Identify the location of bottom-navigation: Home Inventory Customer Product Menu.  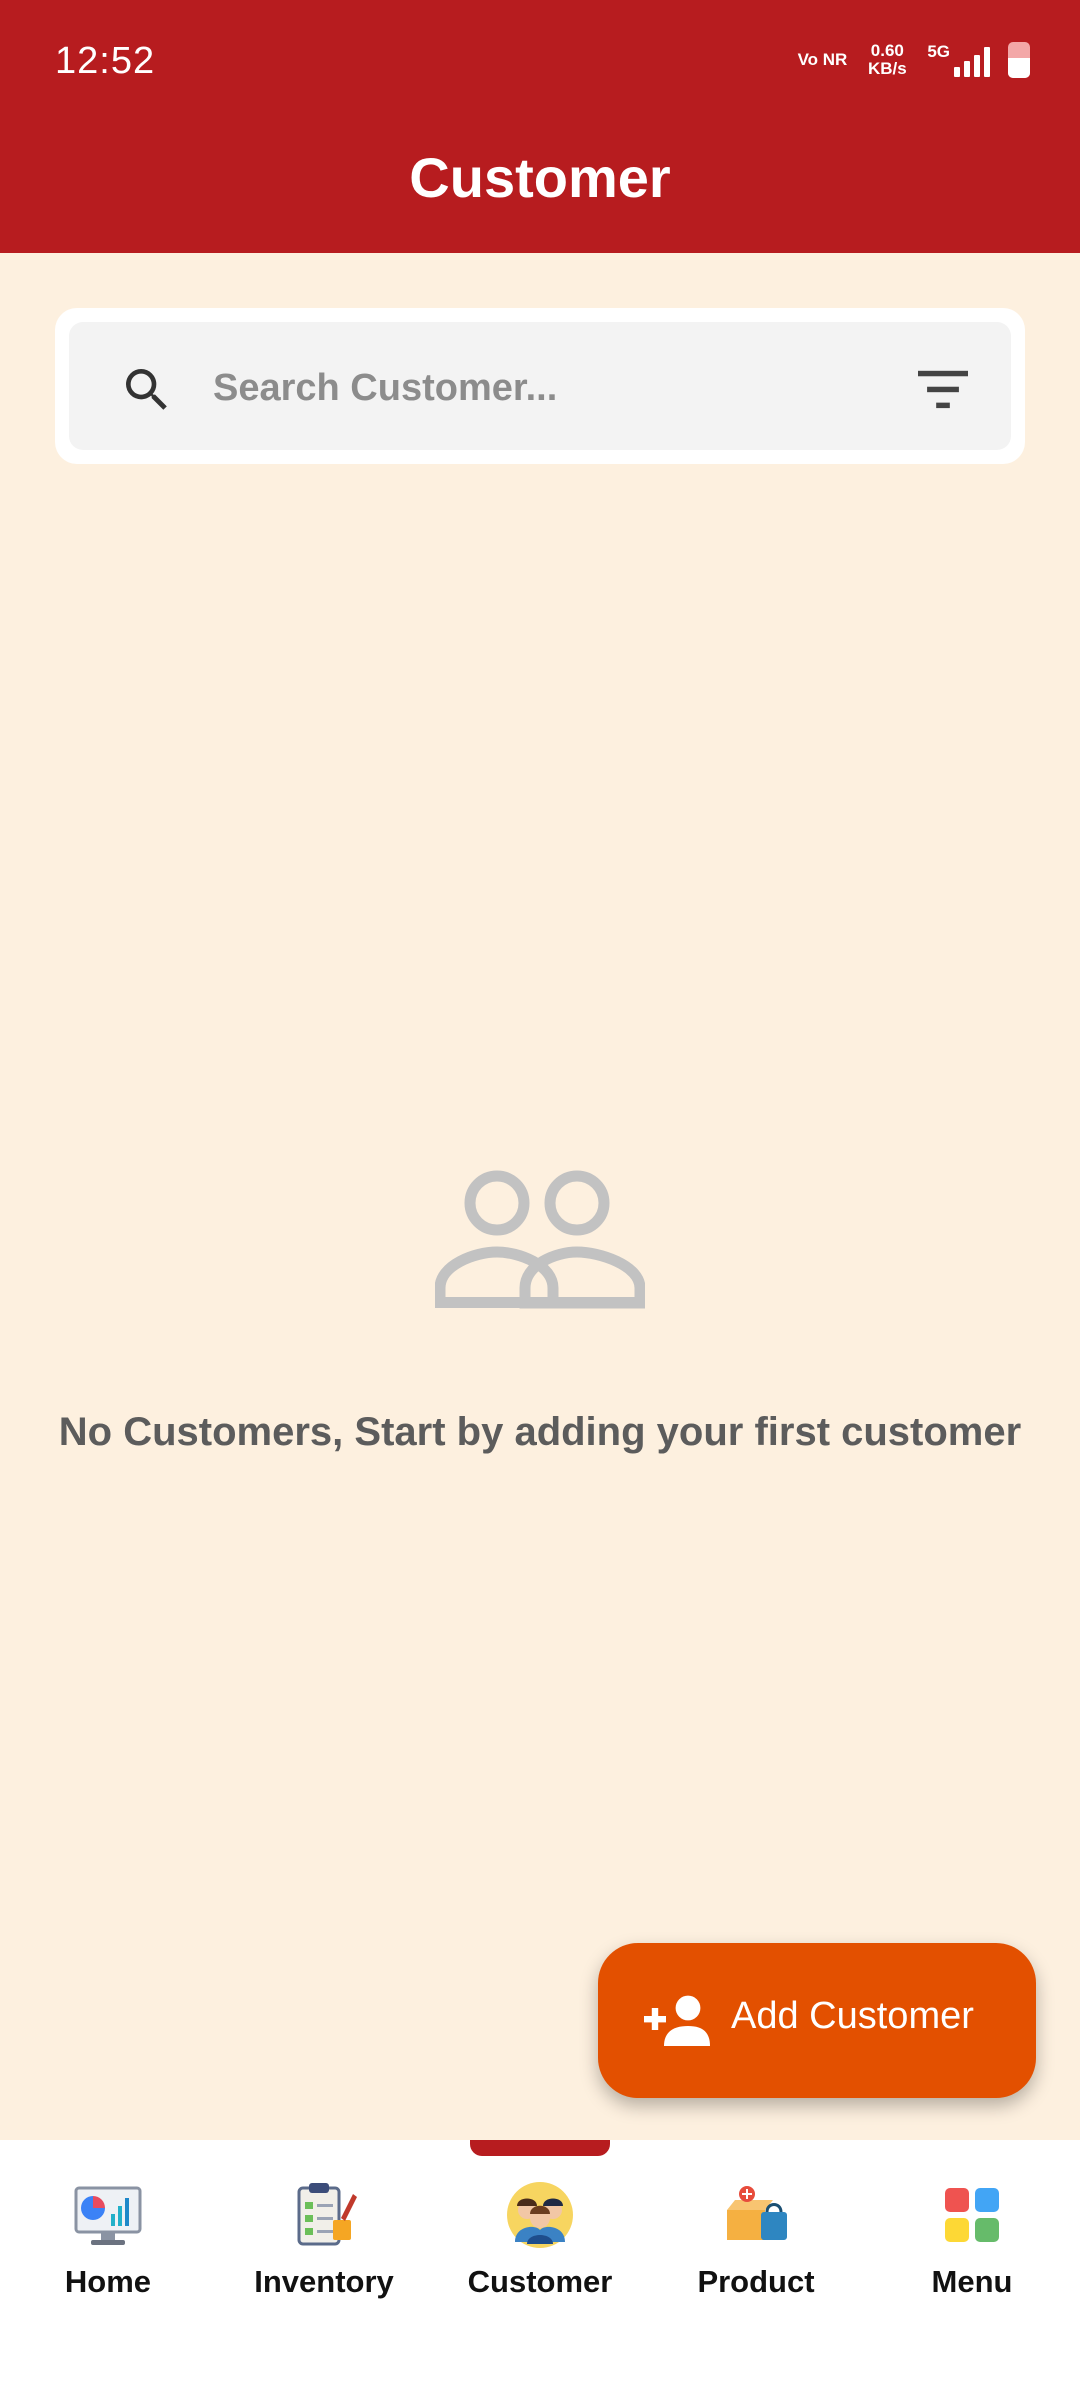
(540, 2274).